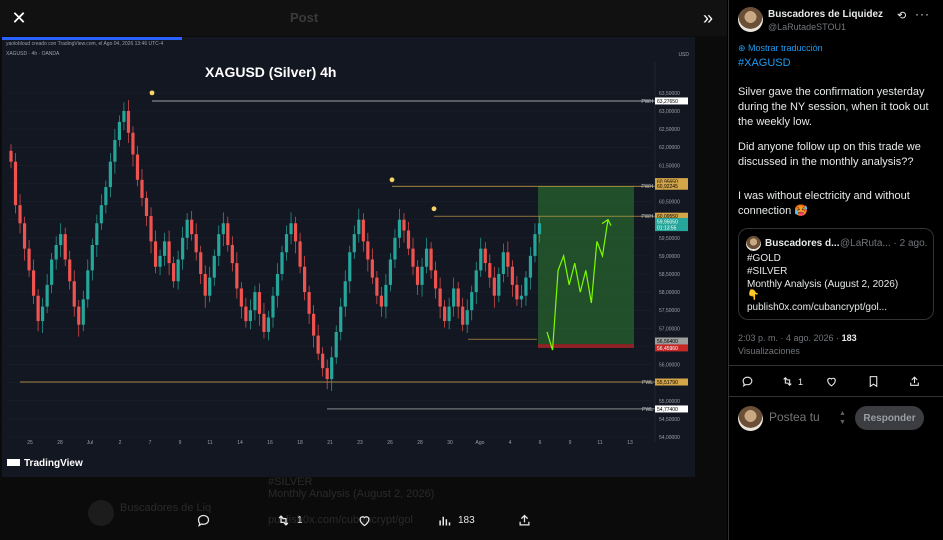  What do you see at coordinates (790, 338) in the screenshot?
I see `post-timestamp: 2:03 p. m. · 4 ago. 2026 ·` at bounding box center [790, 338].